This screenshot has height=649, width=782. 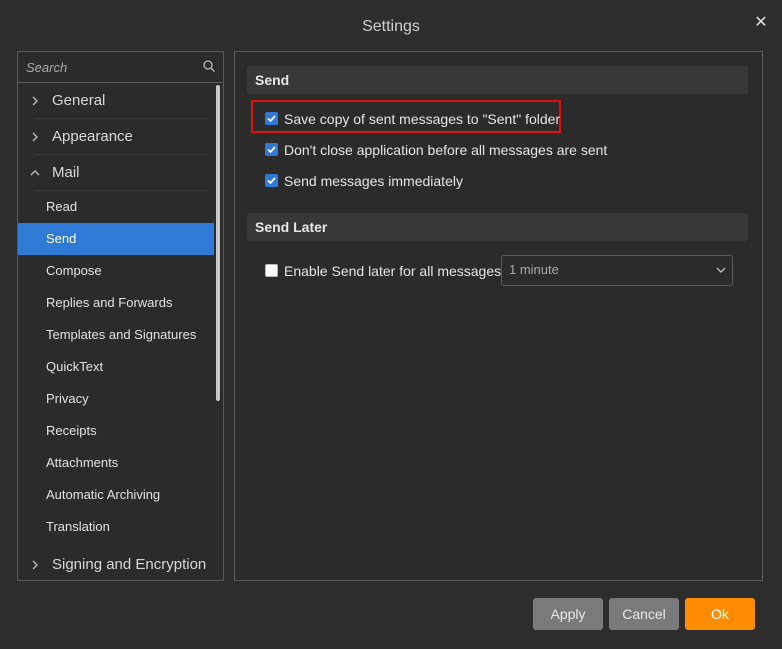 What do you see at coordinates (116, 527) in the screenshot?
I see `nav-item-translation: Translation` at bounding box center [116, 527].